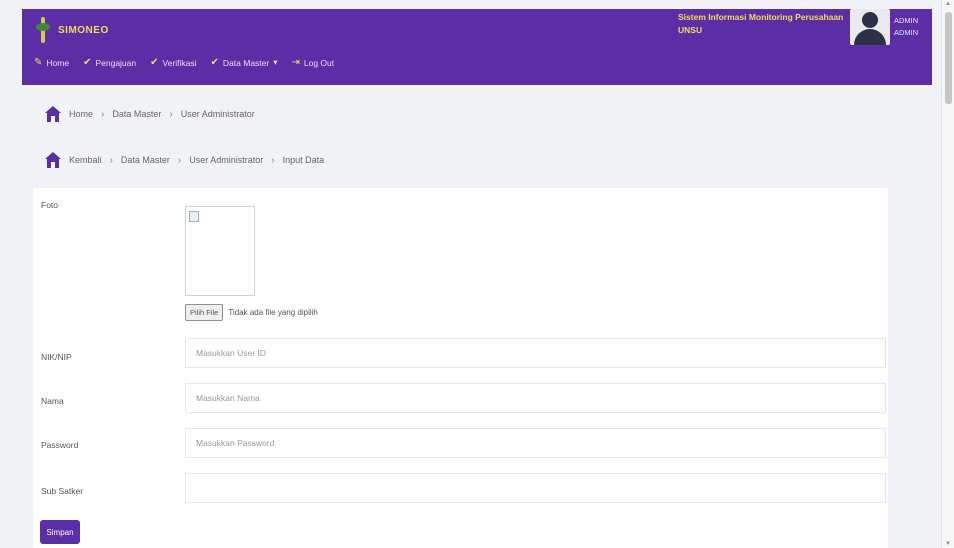 The width and height of the screenshot is (954, 548). I want to click on password-input: Masukkan Password, so click(535, 443).